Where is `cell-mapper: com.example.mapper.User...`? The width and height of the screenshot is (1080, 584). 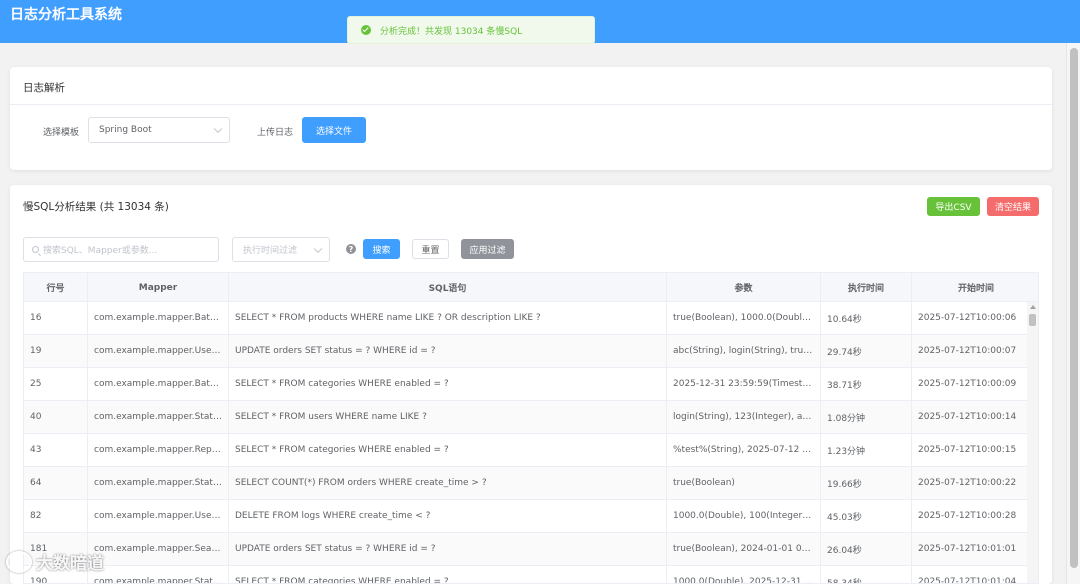 cell-mapper: com.example.mapper.User... is located at coordinates (158, 351).